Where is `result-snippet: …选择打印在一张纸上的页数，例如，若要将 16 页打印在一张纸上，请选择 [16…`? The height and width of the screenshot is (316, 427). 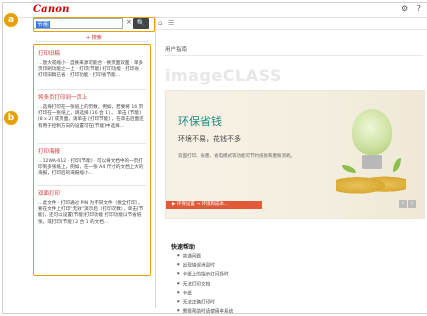
result-snippet: …选择打印在一张纸上的页数，例如，若要将 16 页打印在一张纸上，请选择 [16… is located at coordinates (91, 117).